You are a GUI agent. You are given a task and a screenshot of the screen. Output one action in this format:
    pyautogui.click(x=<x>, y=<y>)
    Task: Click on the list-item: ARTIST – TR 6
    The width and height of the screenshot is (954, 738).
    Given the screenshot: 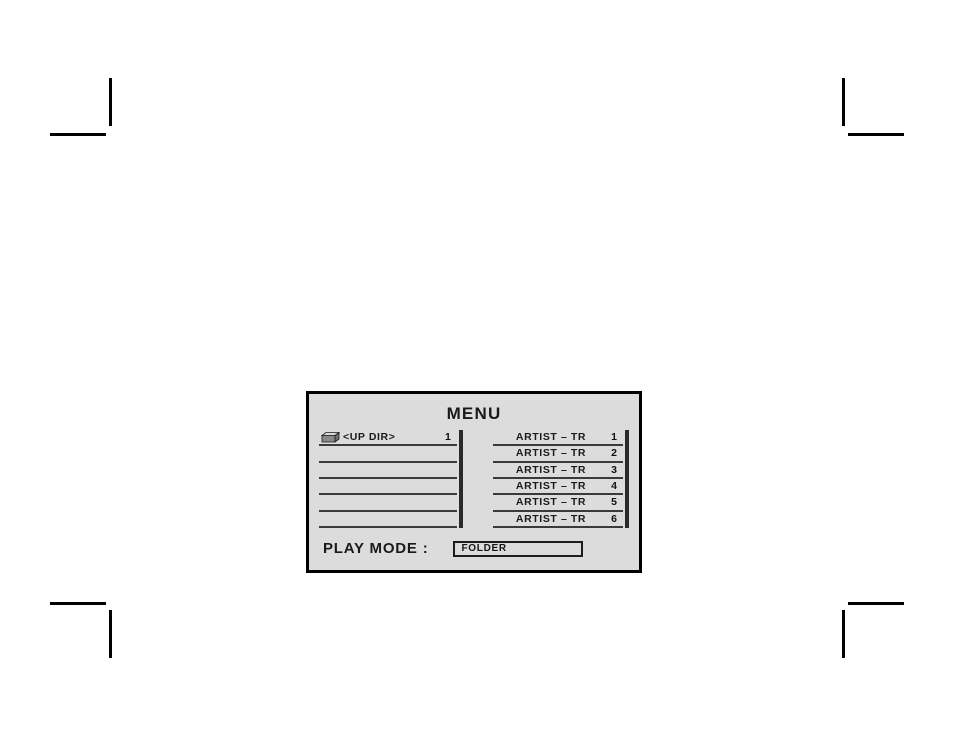 What is the action you would take?
    pyautogui.click(x=557, y=519)
    